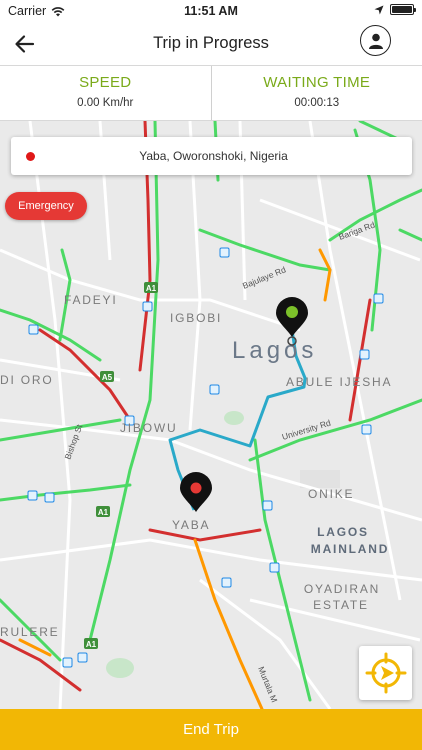  Describe the element at coordinates (403, 9) in the screenshot. I see `battery-icon` at that location.